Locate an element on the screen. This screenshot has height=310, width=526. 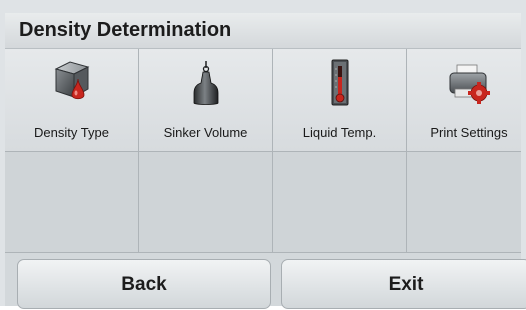
menu-item-label: Print Settings is located at coordinates (469, 132).